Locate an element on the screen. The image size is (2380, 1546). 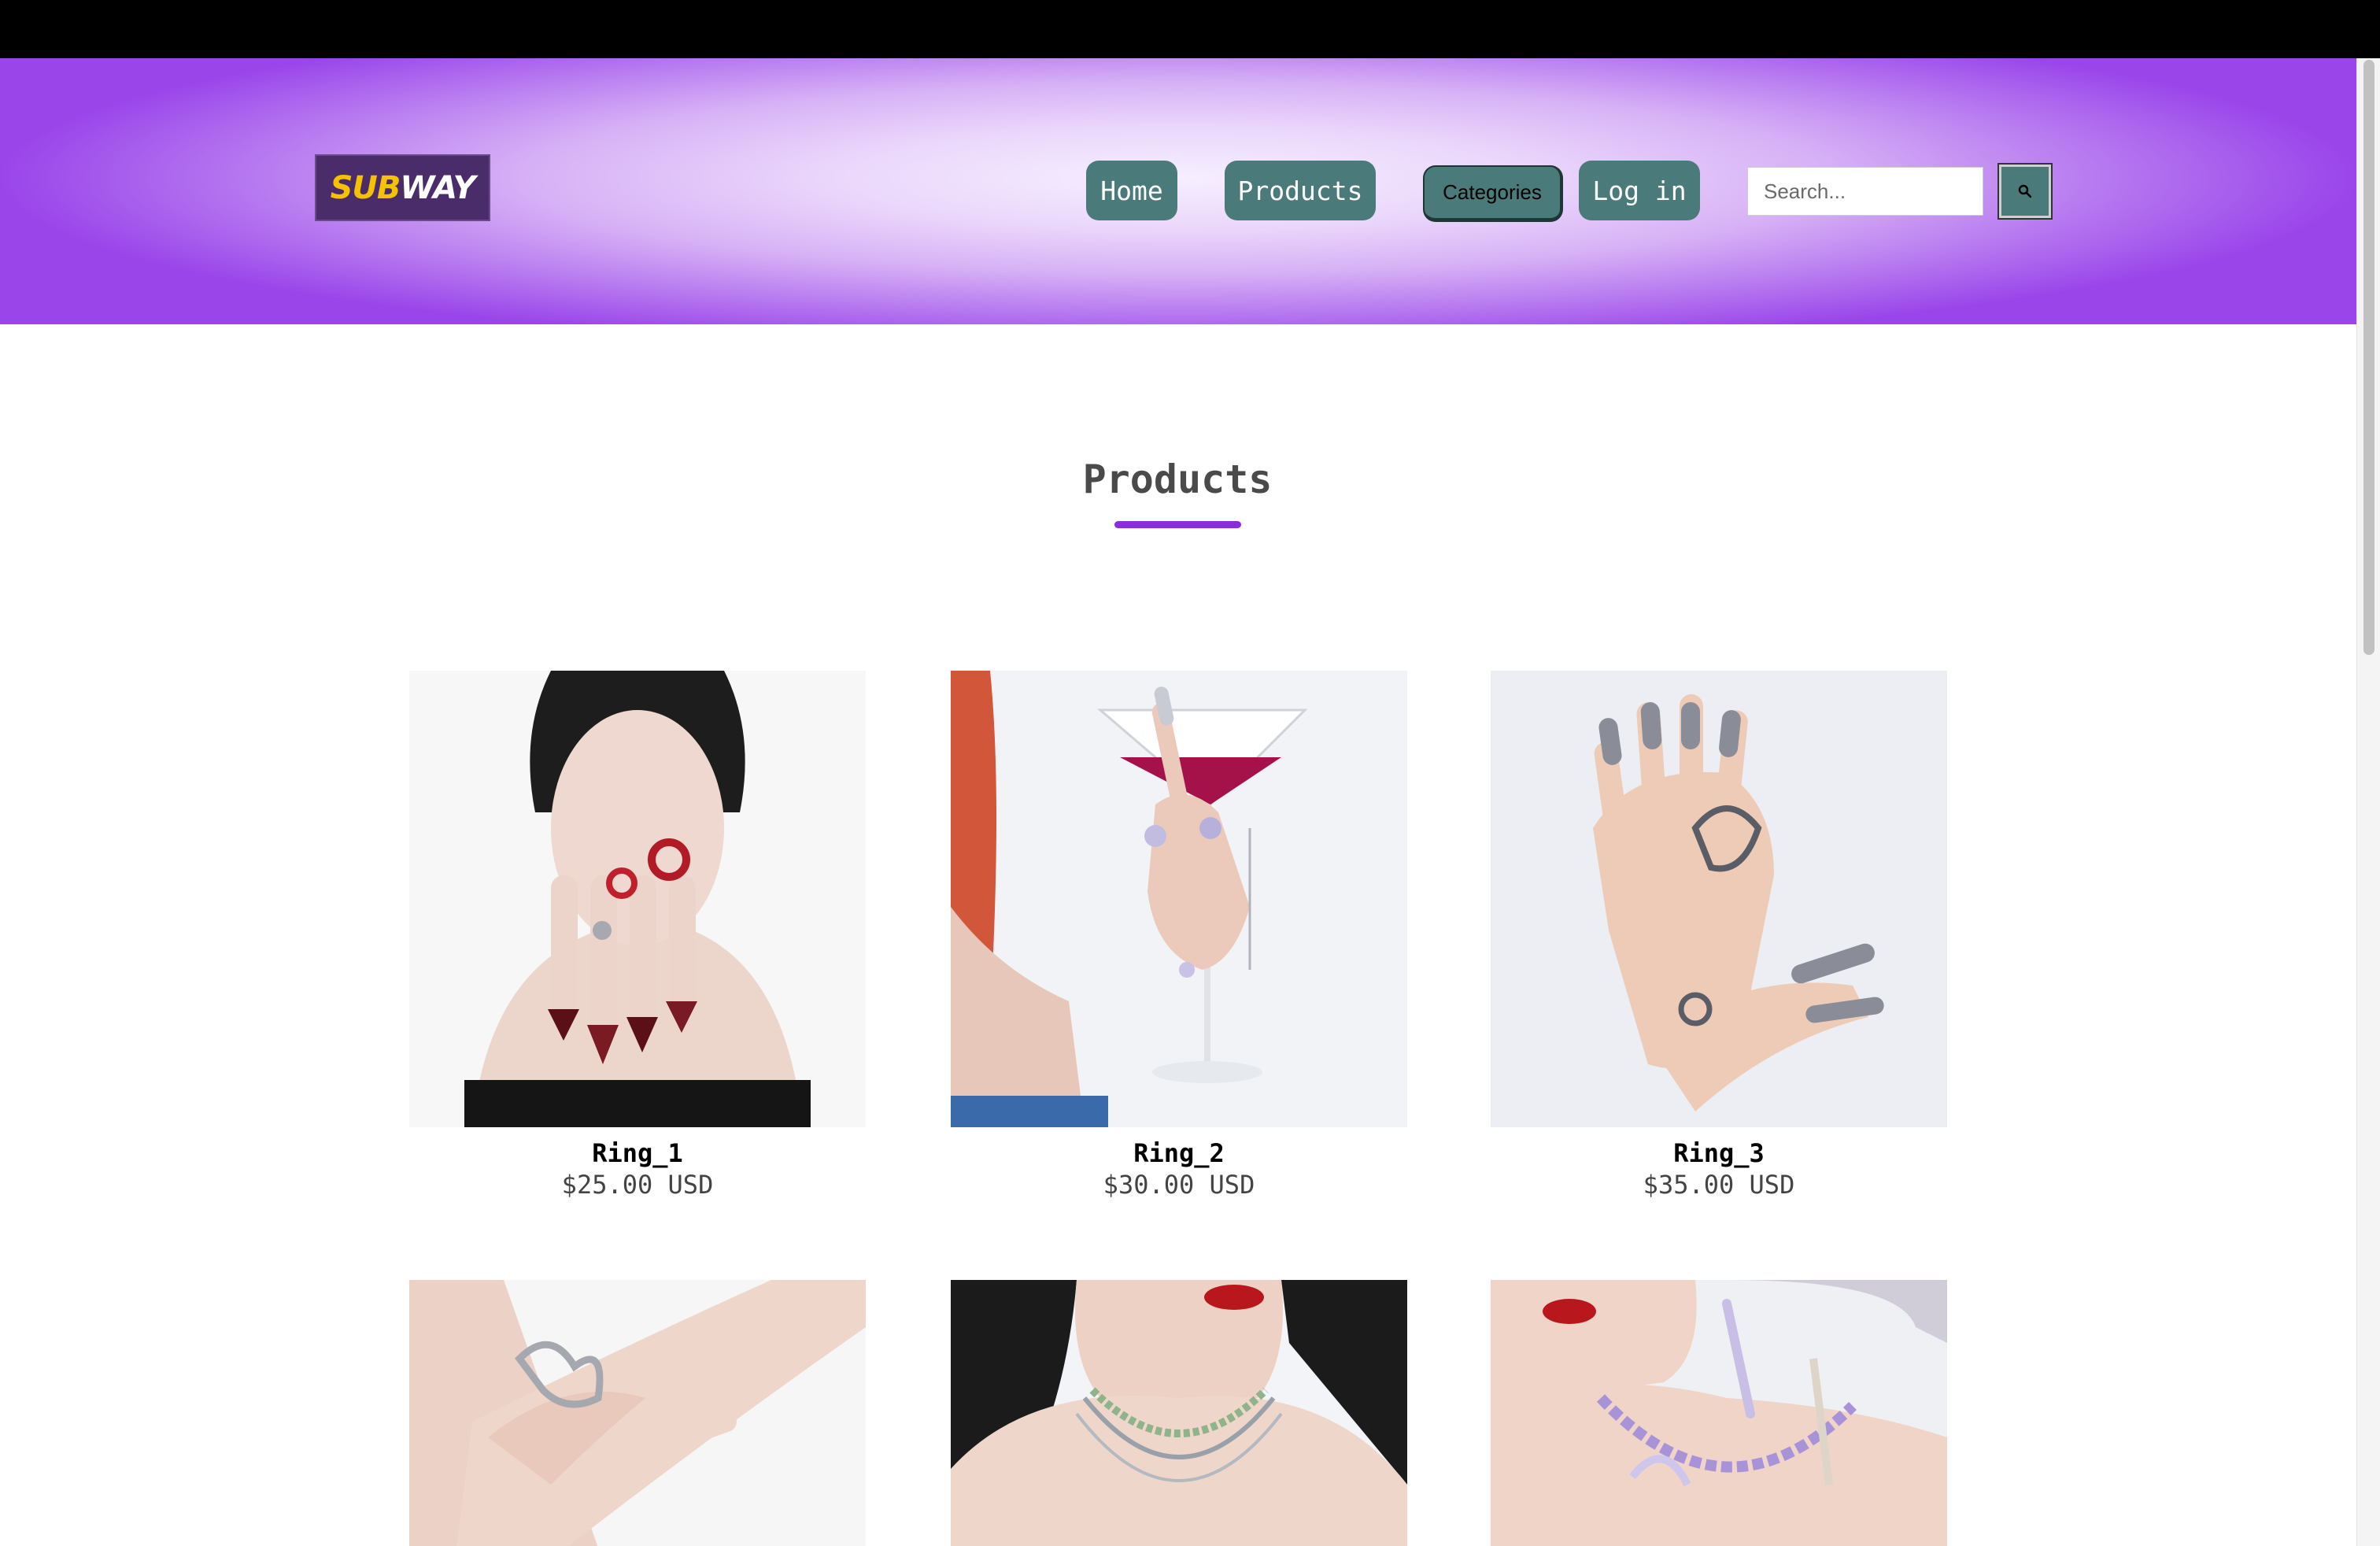
login-button: Log in is located at coordinates (1639, 190).